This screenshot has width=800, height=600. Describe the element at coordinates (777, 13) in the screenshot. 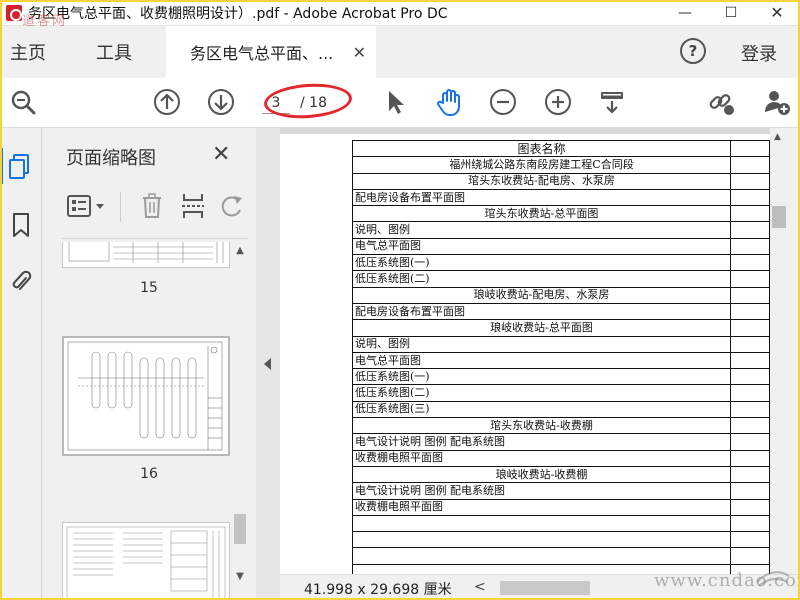

I see `close-button: ✕` at that location.